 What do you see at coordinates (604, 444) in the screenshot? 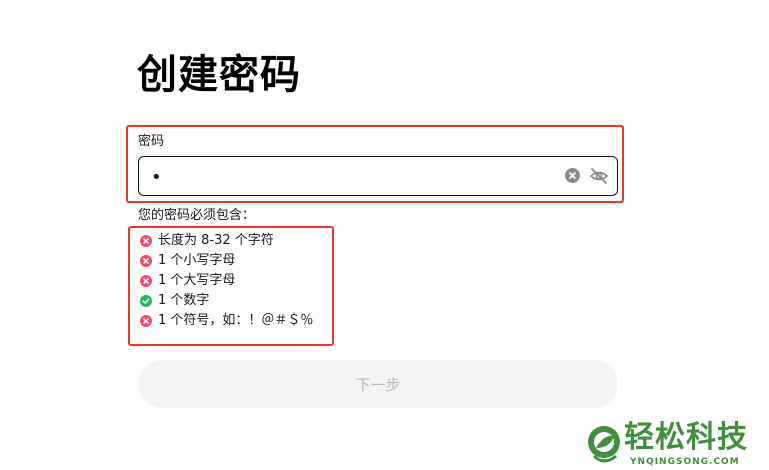
I see `watermark-logo-icon` at bounding box center [604, 444].